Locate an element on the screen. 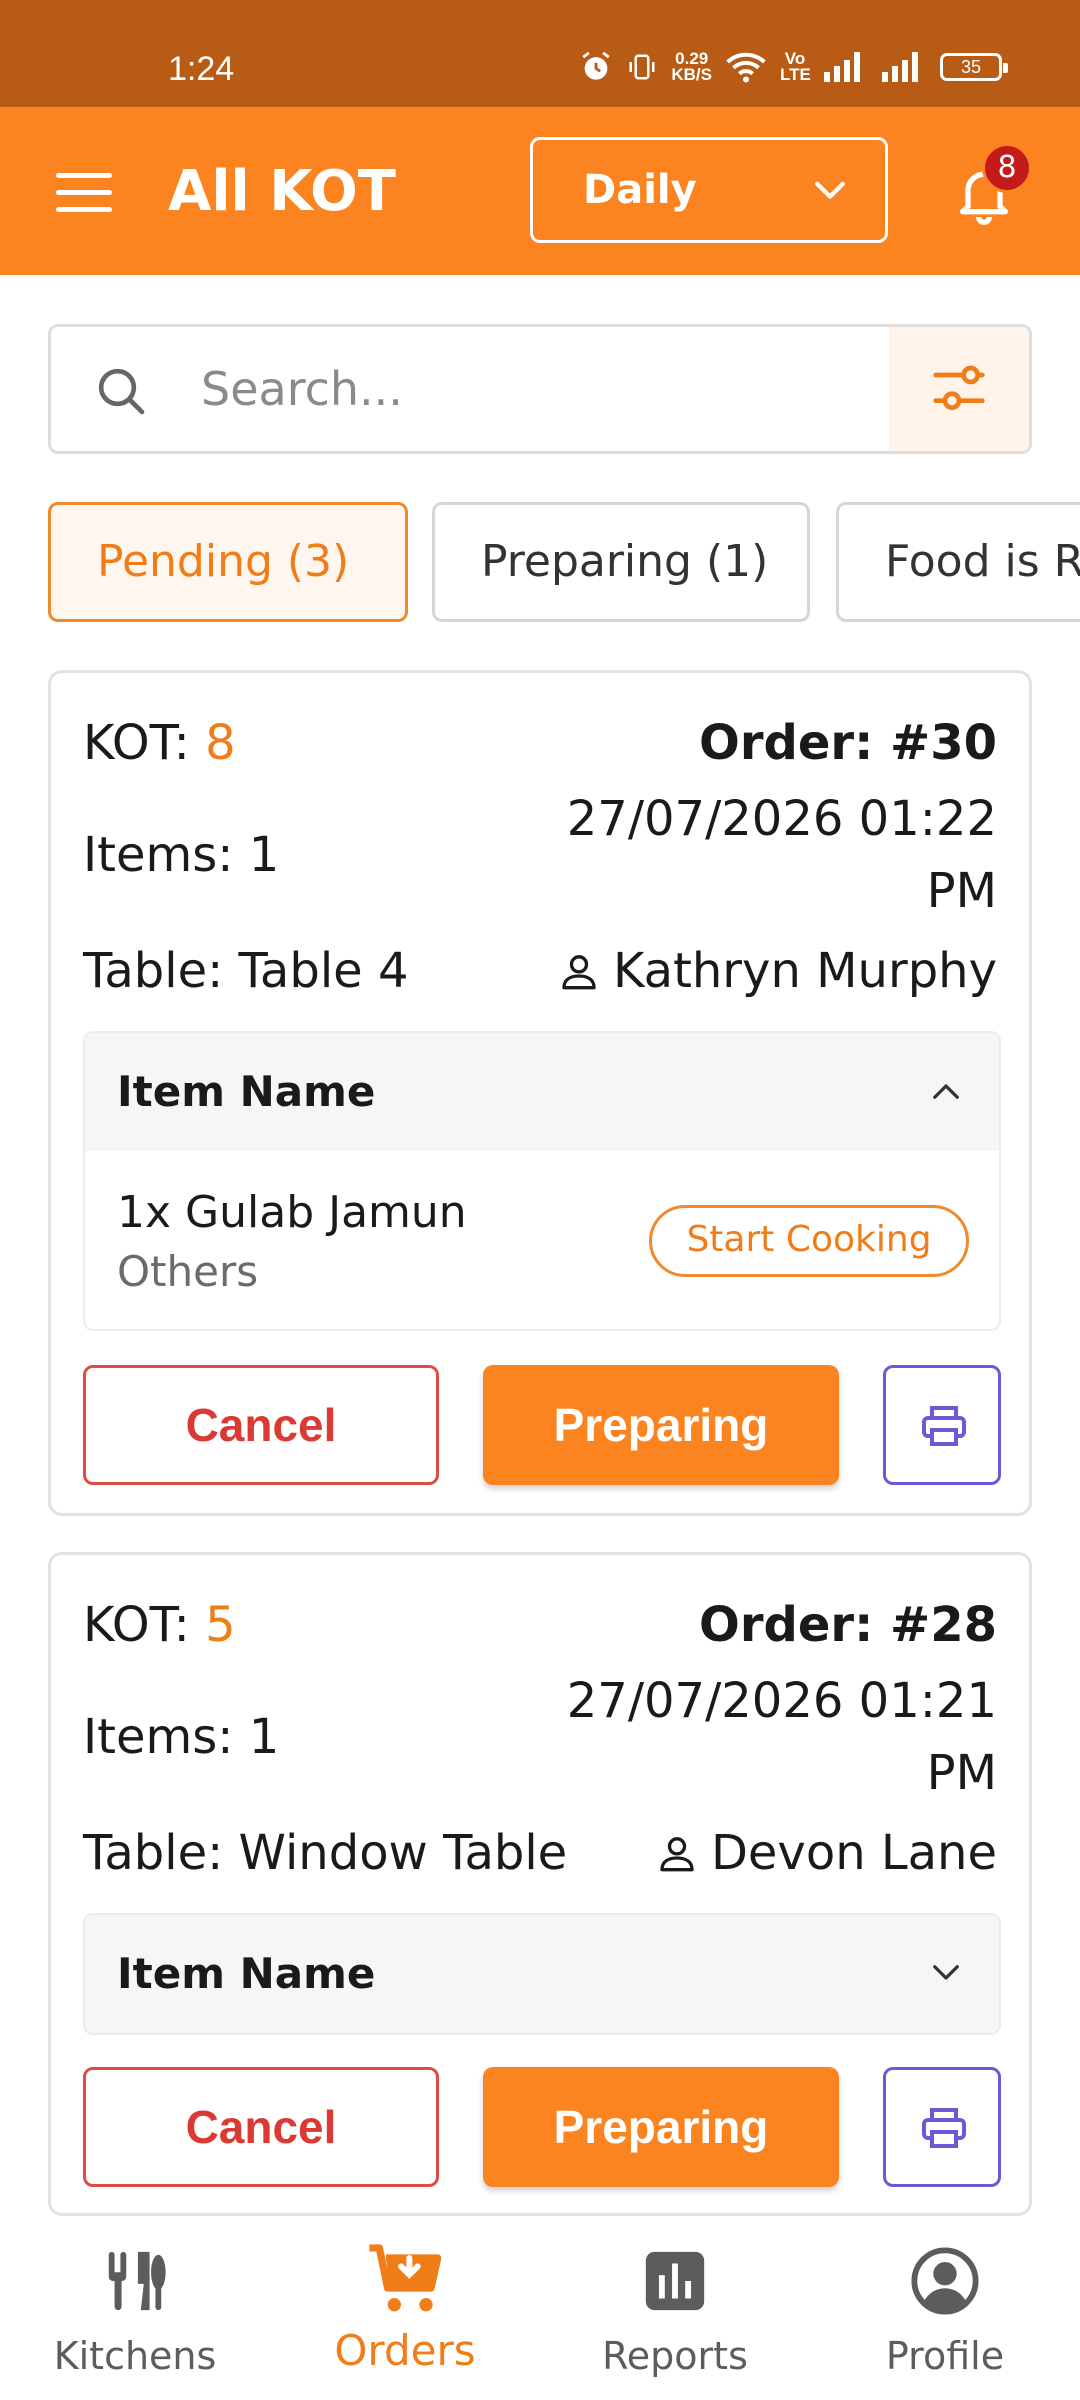 This screenshot has width=1080, height=2400. start-cooking-button: Start Cooking is located at coordinates (809, 1241).